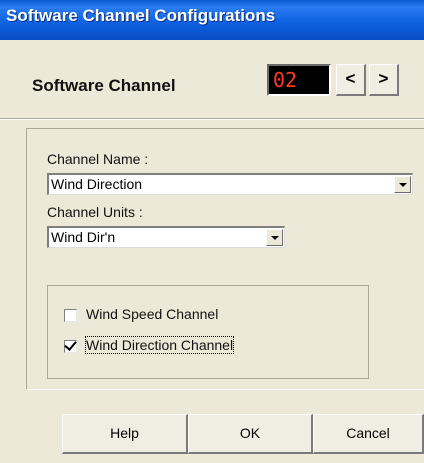 The height and width of the screenshot is (463, 424). I want to click on previous-channel-button: <, so click(351, 80).